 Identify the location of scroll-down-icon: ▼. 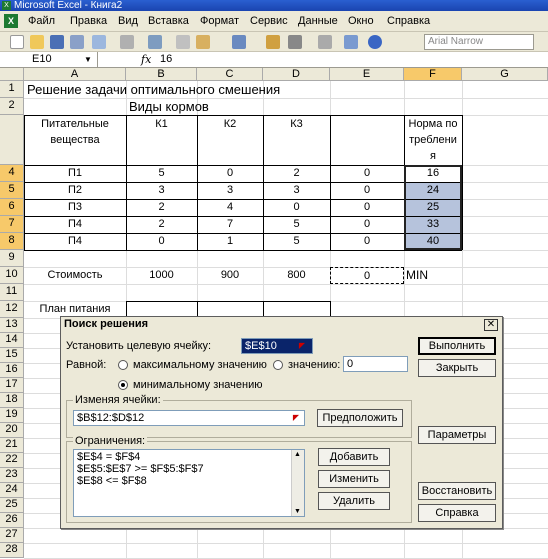
(297, 511).